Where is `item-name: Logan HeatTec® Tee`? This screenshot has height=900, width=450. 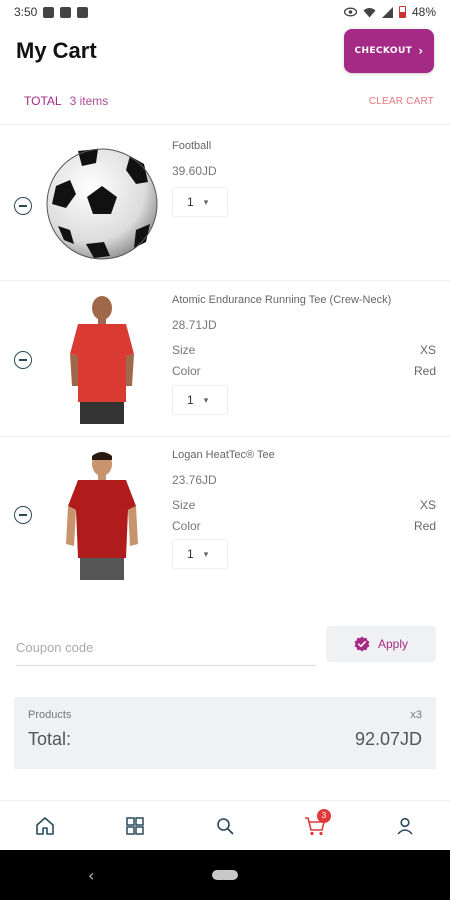 item-name: Logan HeatTec® Tee is located at coordinates (223, 455).